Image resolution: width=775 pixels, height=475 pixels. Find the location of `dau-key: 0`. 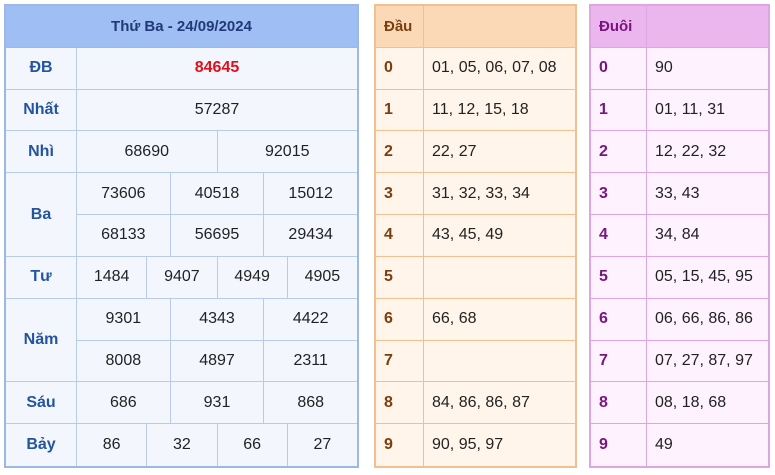

dau-key: 0 is located at coordinates (400, 68).